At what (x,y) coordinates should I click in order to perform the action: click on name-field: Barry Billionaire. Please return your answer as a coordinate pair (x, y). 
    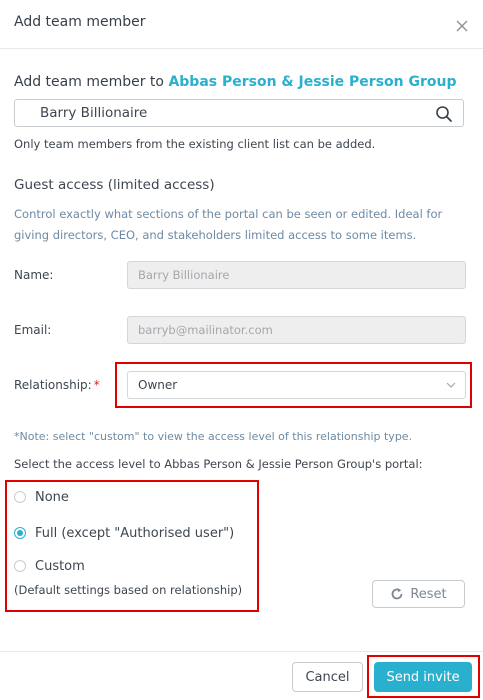
    Looking at the image, I should click on (296, 275).